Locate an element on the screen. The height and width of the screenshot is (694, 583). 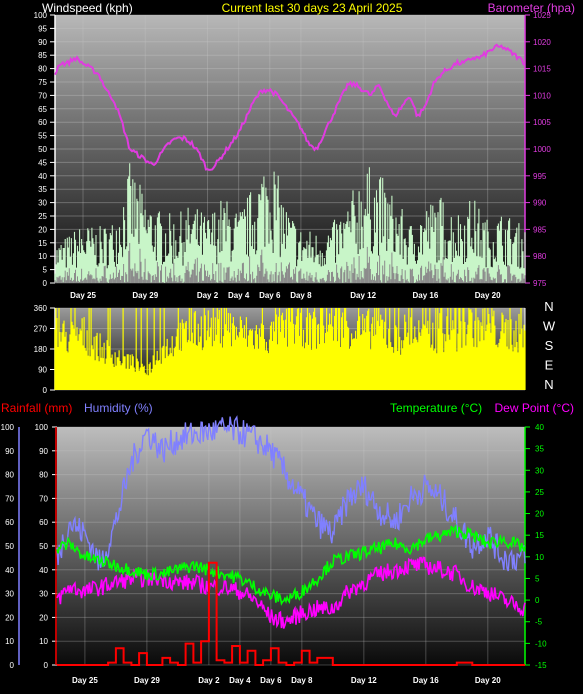
climate-day-label: Day 29 is located at coordinates (147, 680).